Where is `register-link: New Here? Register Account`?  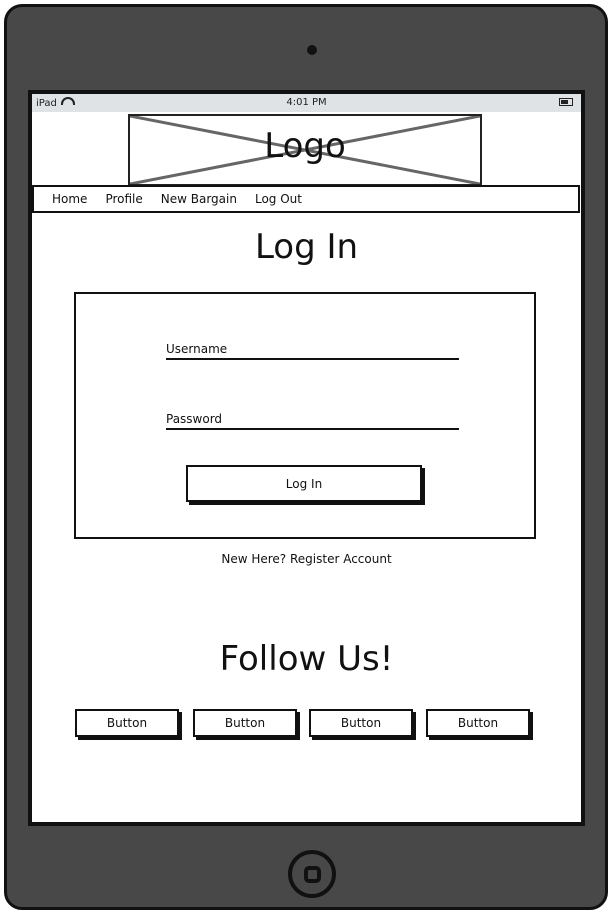
register-link: New Here? Register Account is located at coordinates (306, 559).